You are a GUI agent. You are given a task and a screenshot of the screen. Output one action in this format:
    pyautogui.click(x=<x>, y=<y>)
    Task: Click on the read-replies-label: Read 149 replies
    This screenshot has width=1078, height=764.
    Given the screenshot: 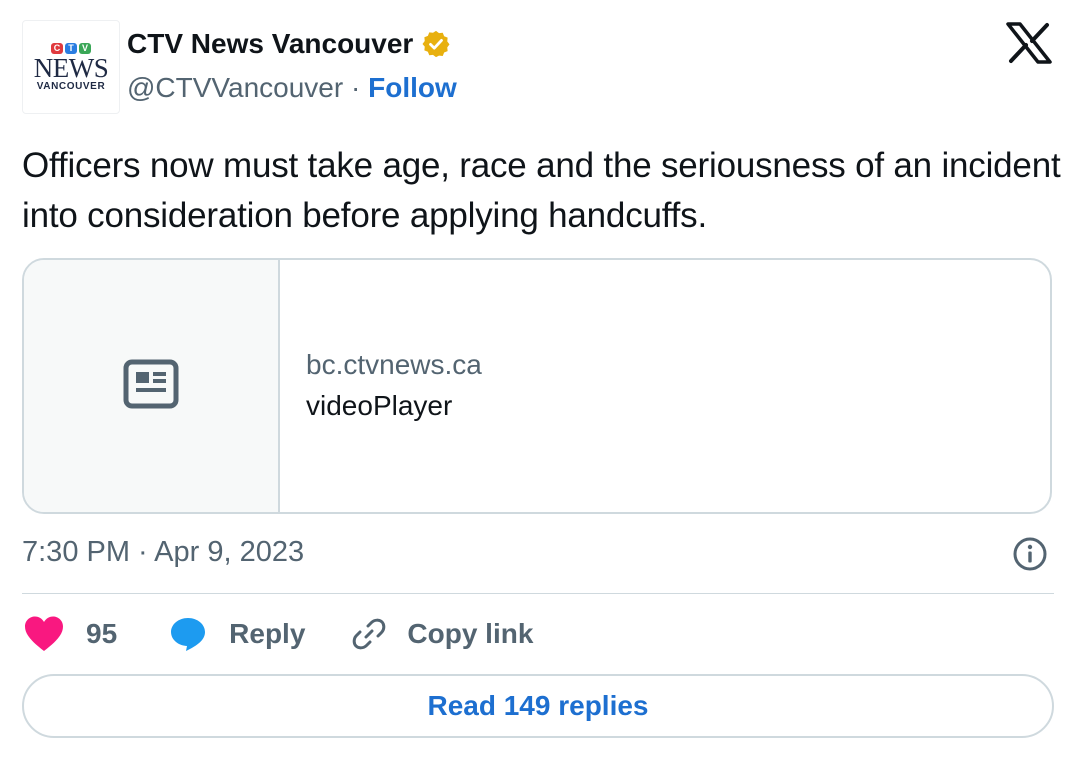 What is the action you would take?
    pyautogui.click(x=538, y=705)
    